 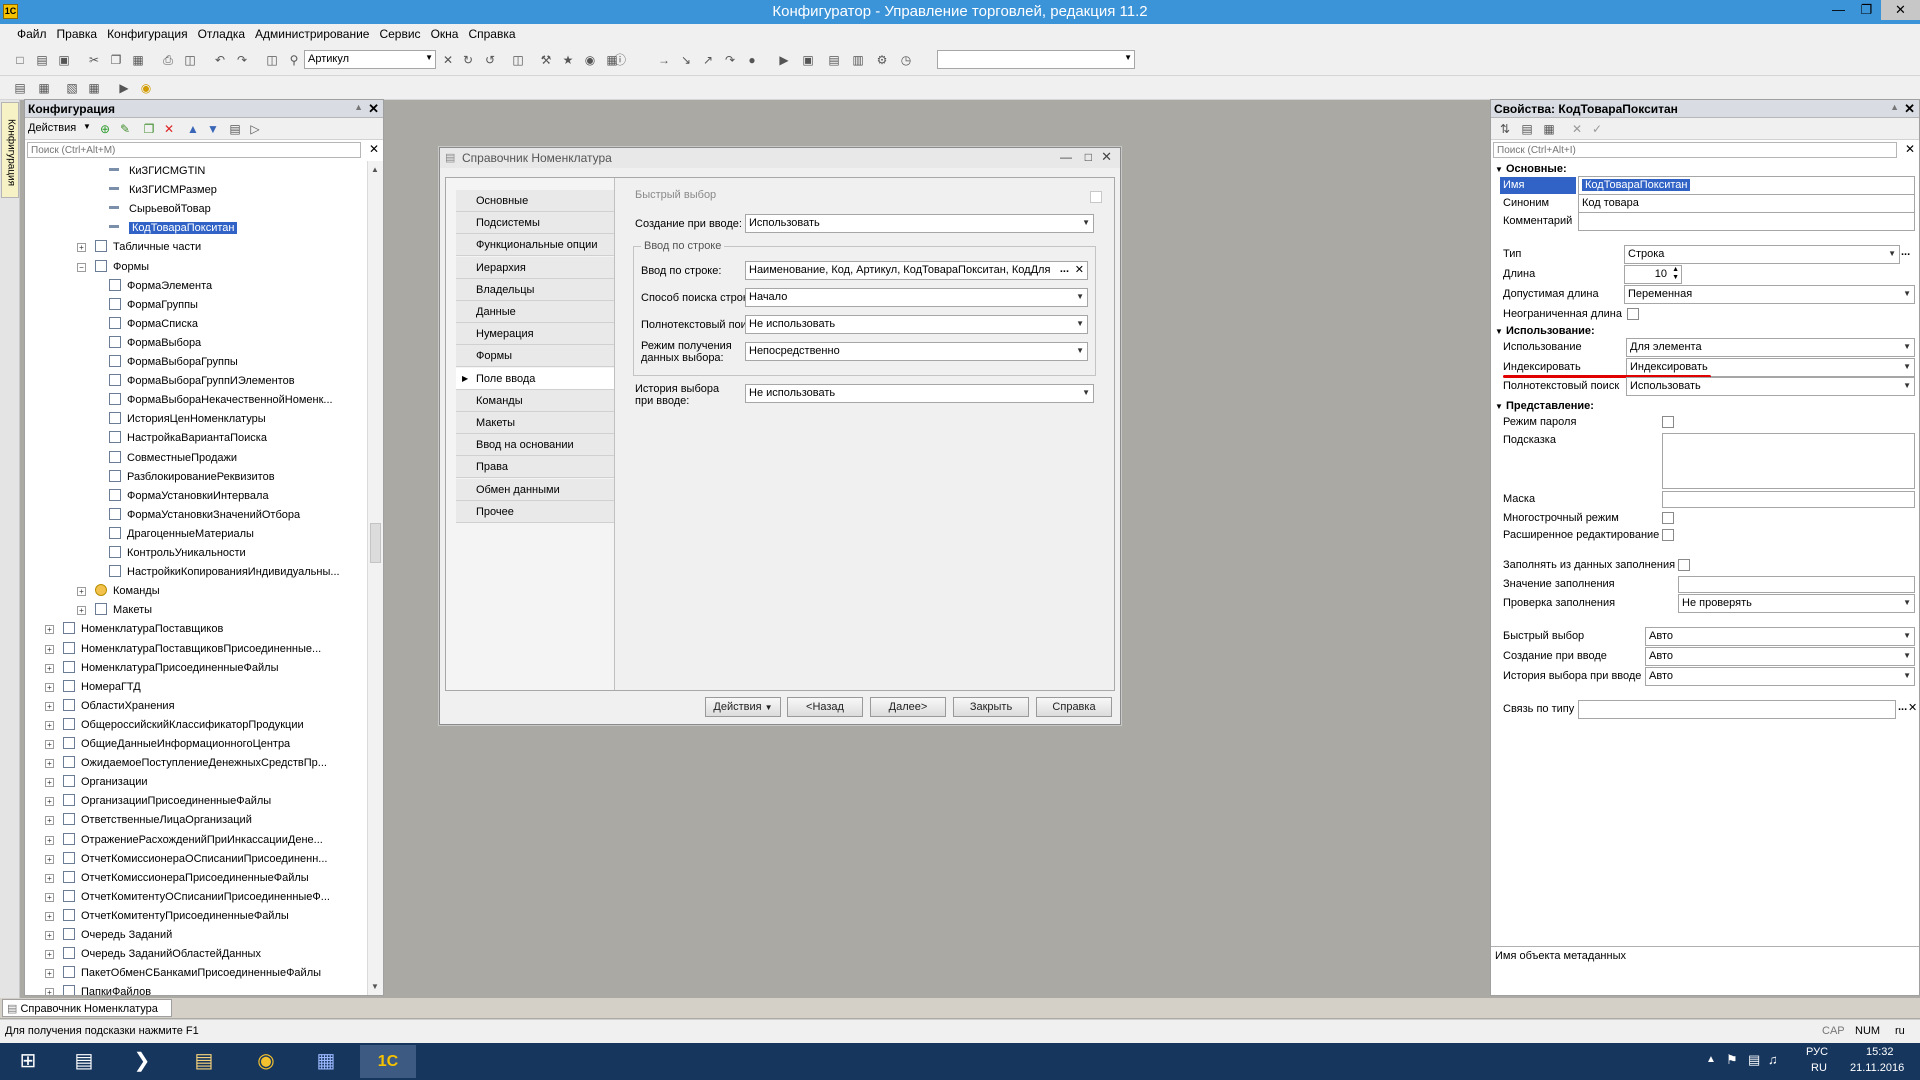 I want to click on tree-item: КиЗГИСМGTIN, so click(x=157, y=171).